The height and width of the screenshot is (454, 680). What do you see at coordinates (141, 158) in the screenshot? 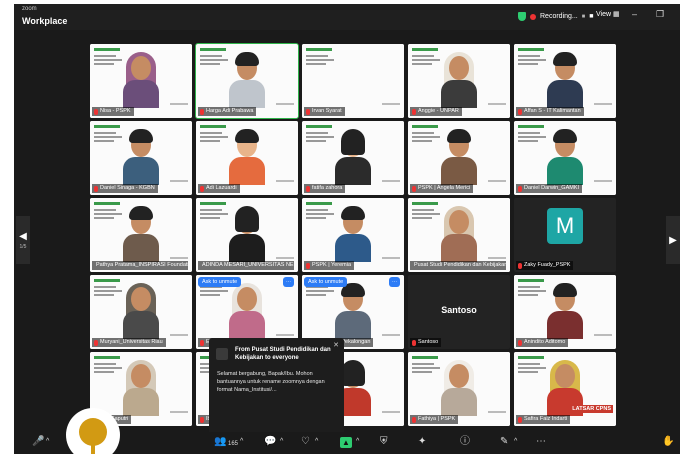
I see `participant-tile: Daniel Sinaga - KGBN` at bounding box center [141, 158].